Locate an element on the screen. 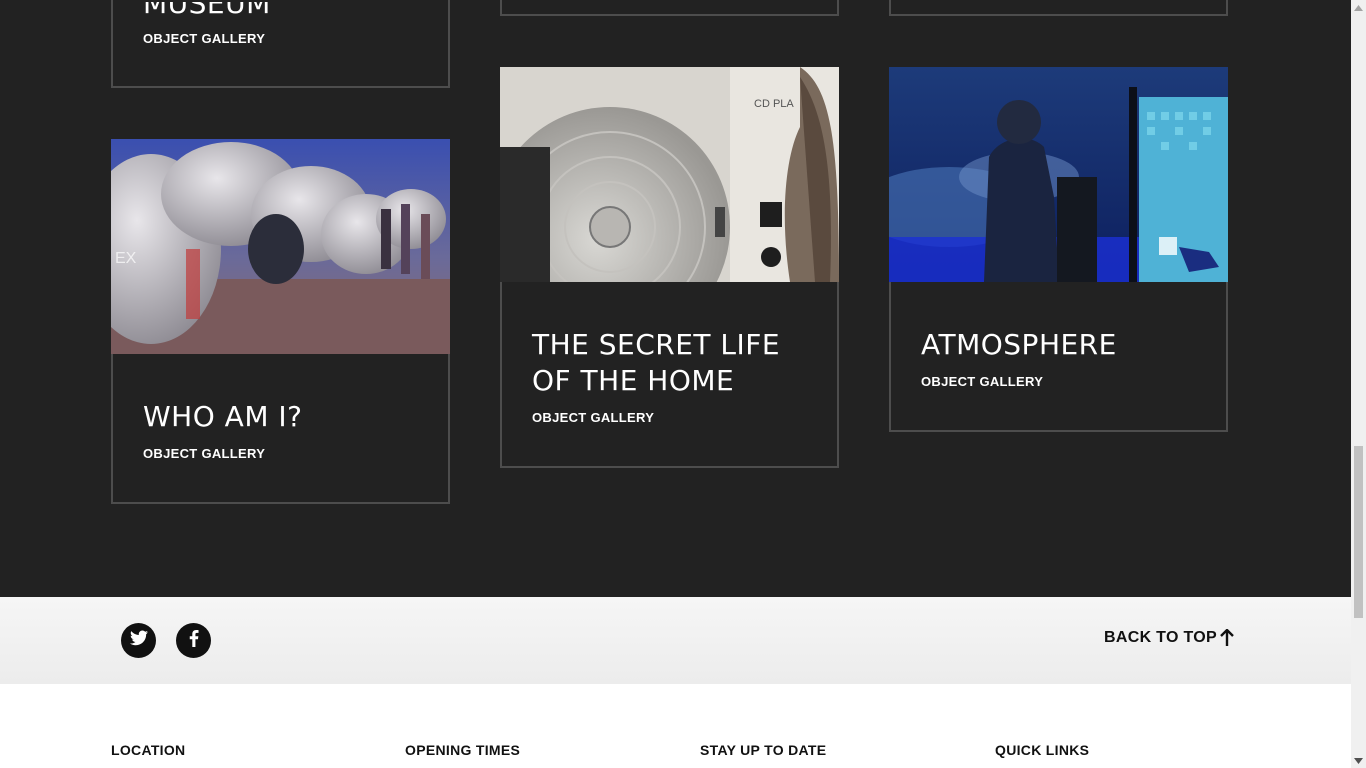 The image size is (1366, 768). card-title: MUSEUM is located at coordinates (207, 10).